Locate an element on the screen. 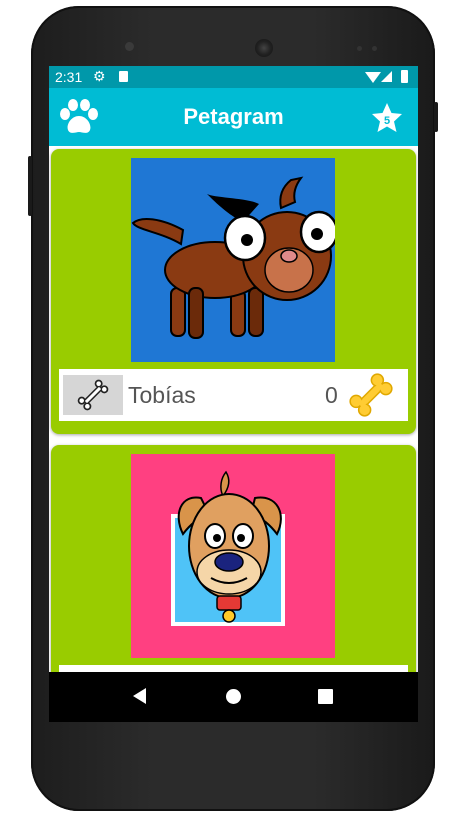 The image size is (467, 820). app-title: Petagram is located at coordinates (233, 116).